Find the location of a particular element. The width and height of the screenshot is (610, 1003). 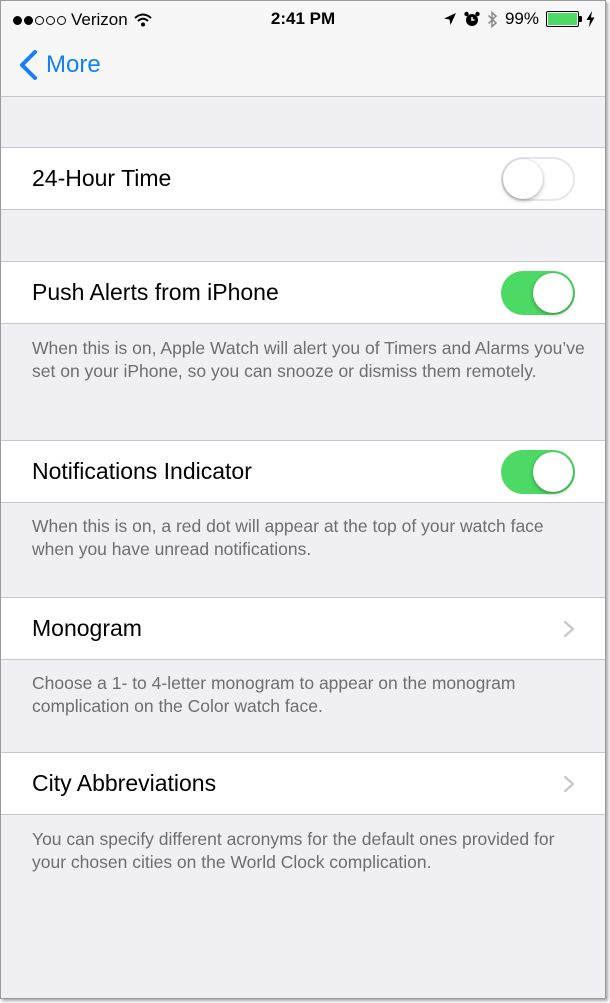

battery-tip is located at coordinates (580, 19).